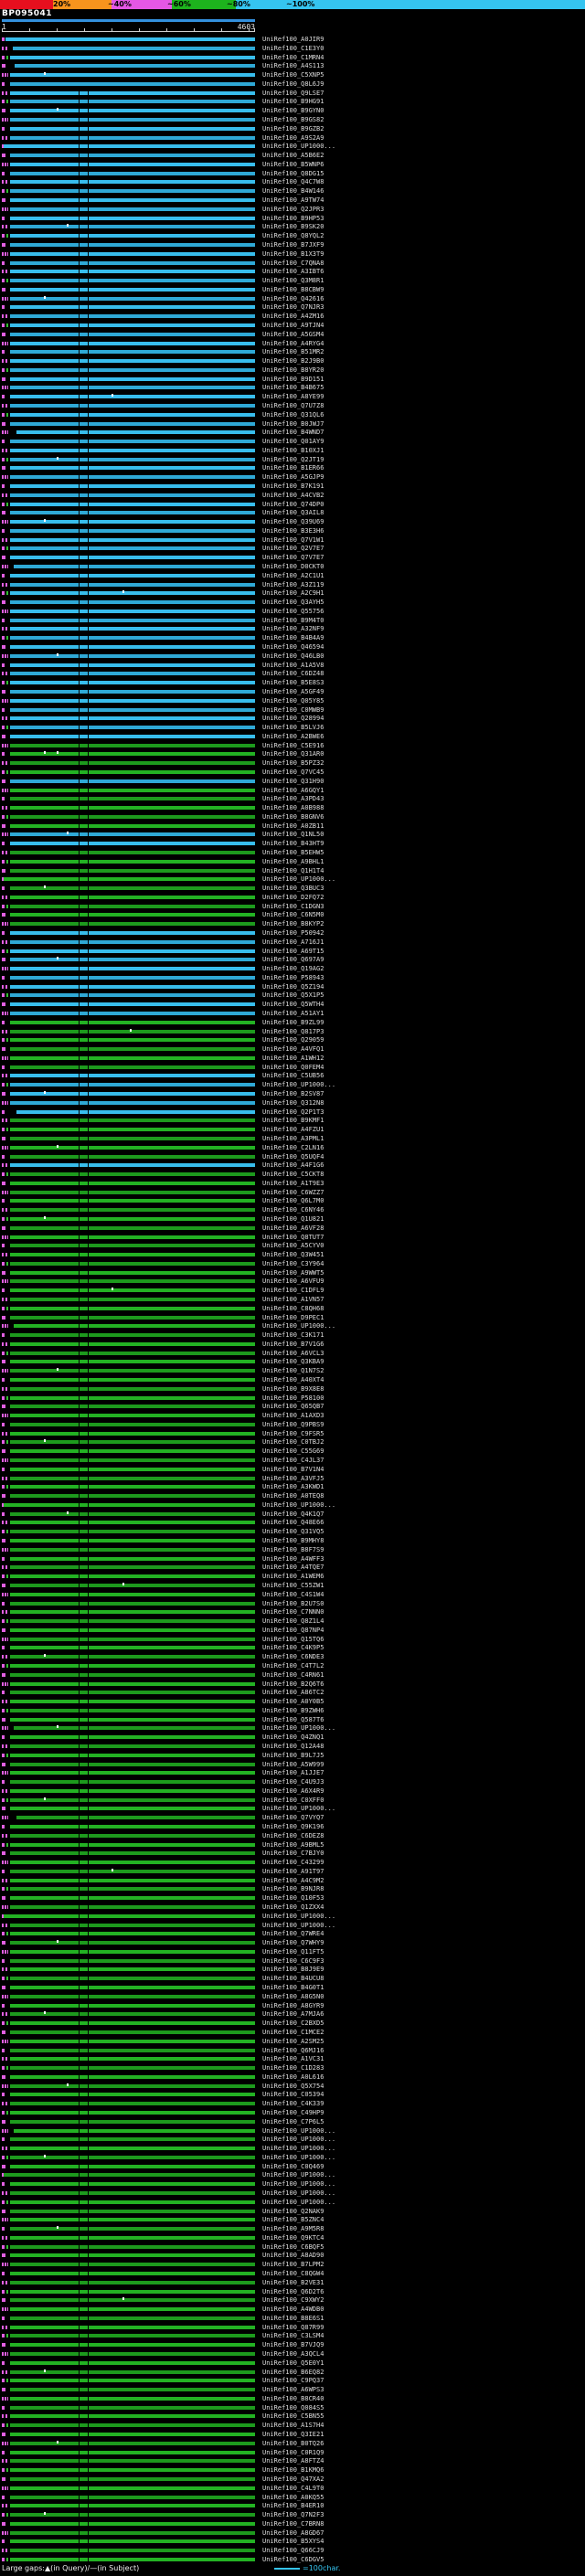 Image resolution: width=585 pixels, height=2576 pixels. I want to click on alignment-row: UniRef100_C1MCE2, so click(293, 2032).